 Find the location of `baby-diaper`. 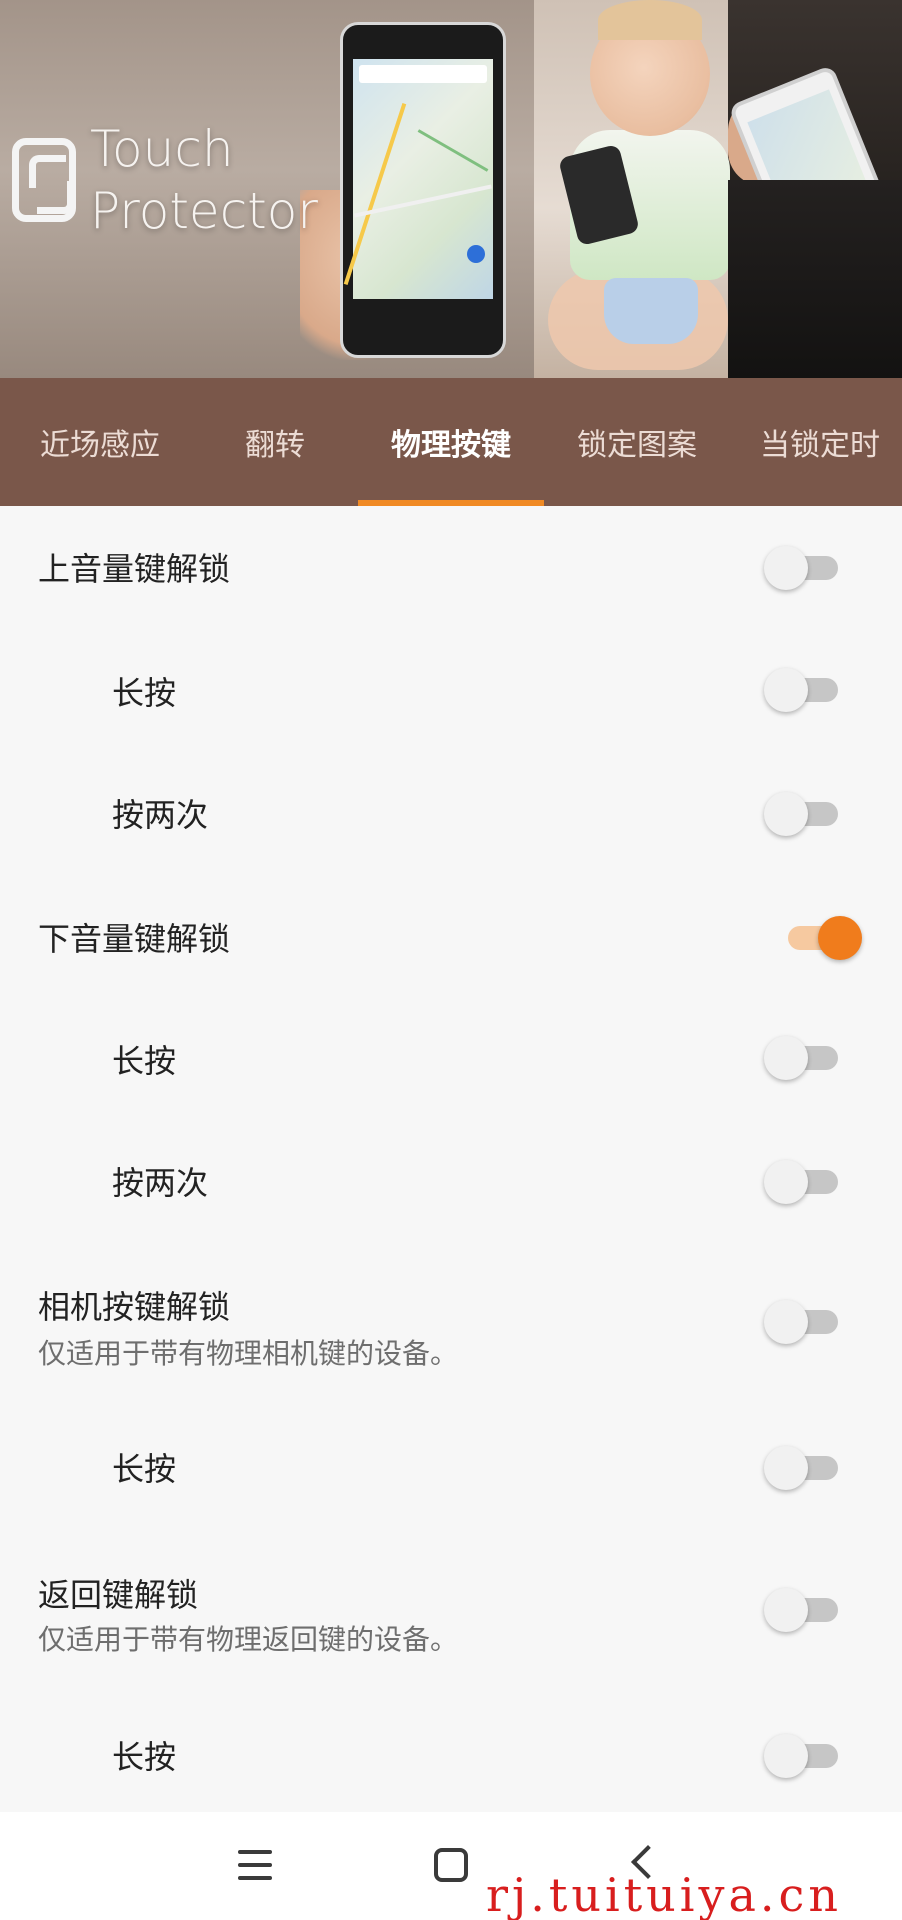

baby-diaper is located at coordinates (651, 311).